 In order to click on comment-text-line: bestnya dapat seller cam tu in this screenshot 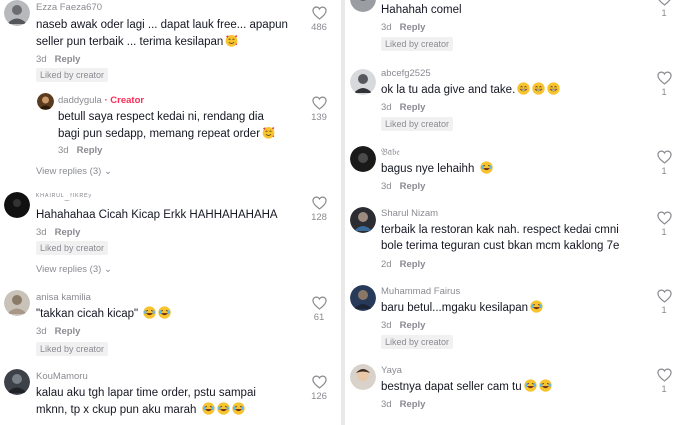, I will do `click(466, 387)`.